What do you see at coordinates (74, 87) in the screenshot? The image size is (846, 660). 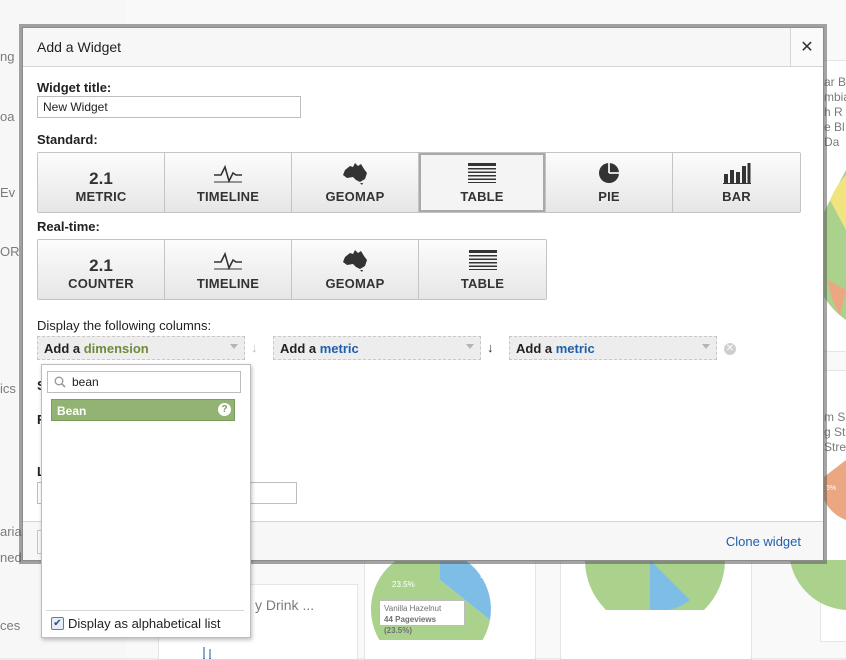 I see `widget-title-label: Widget title:` at bounding box center [74, 87].